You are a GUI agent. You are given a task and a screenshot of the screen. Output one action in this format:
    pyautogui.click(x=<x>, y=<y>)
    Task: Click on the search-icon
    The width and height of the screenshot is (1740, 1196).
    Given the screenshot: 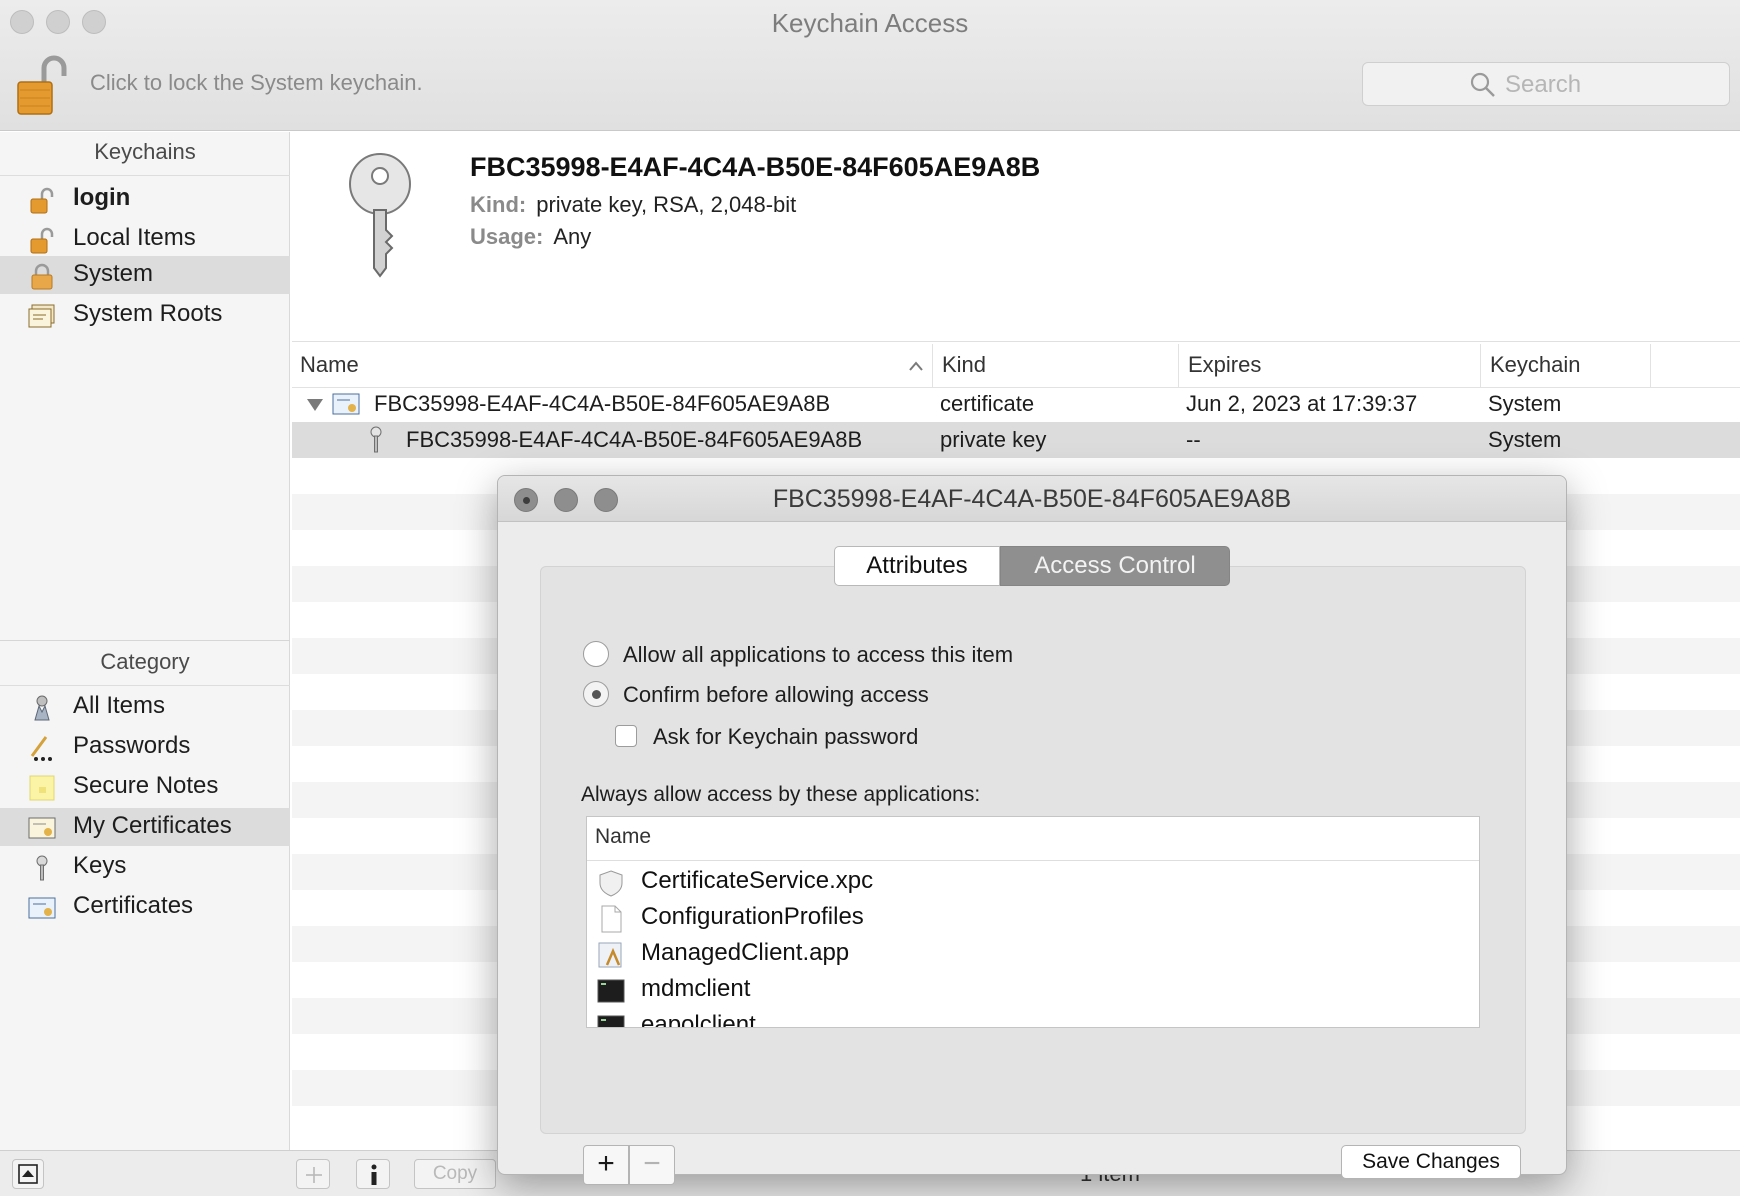 What is the action you would take?
    pyautogui.click(x=1482, y=84)
    